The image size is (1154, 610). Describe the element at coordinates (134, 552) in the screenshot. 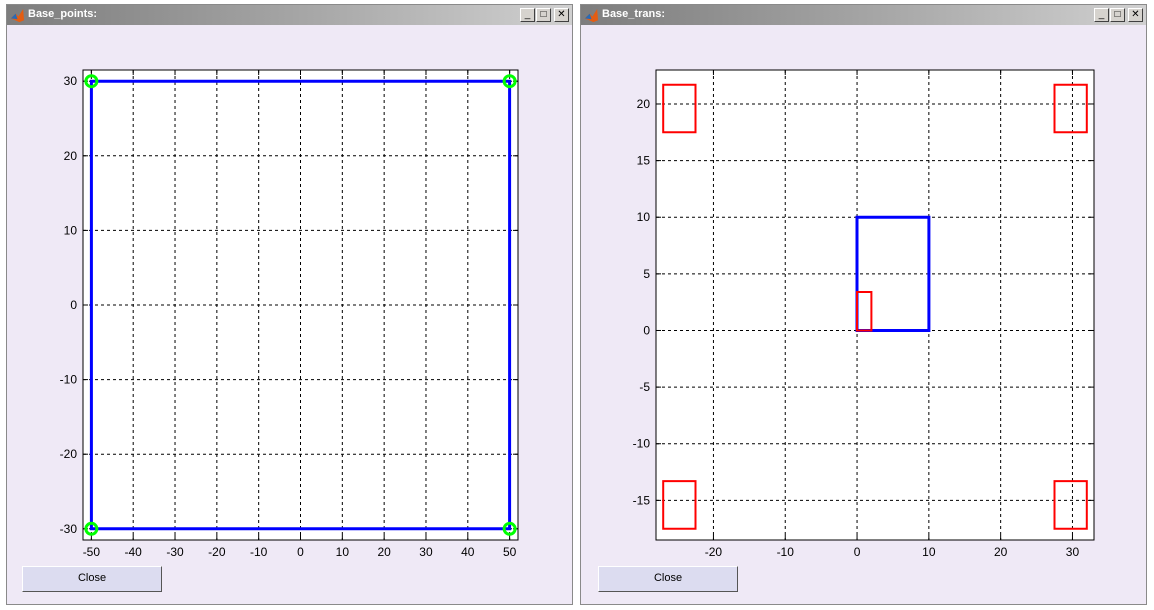

I see `x-tick-label: -40` at that location.